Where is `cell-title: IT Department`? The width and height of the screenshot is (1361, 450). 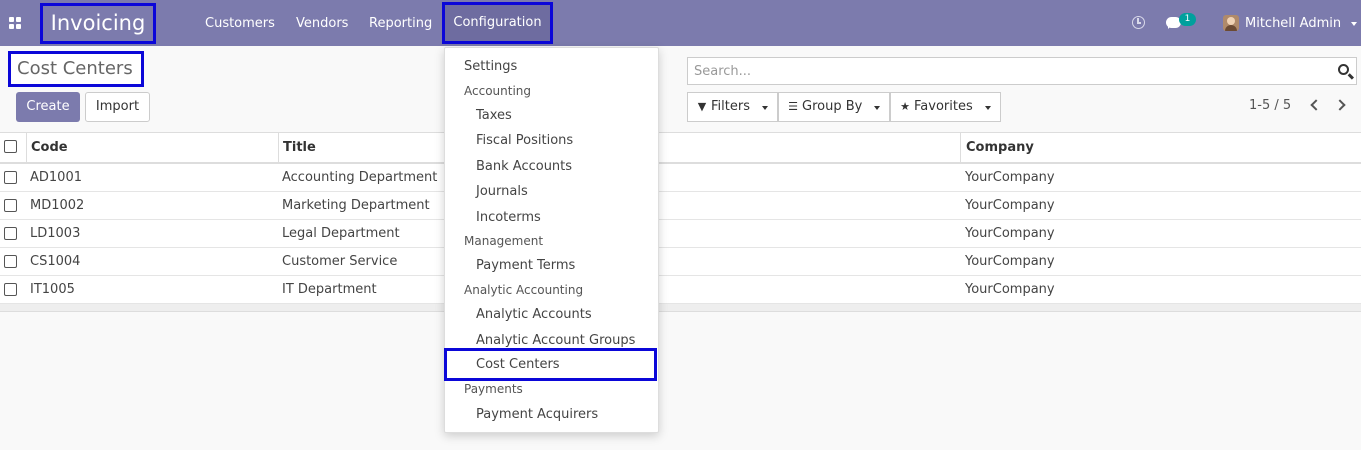
cell-title: IT Department is located at coordinates (329, 289).